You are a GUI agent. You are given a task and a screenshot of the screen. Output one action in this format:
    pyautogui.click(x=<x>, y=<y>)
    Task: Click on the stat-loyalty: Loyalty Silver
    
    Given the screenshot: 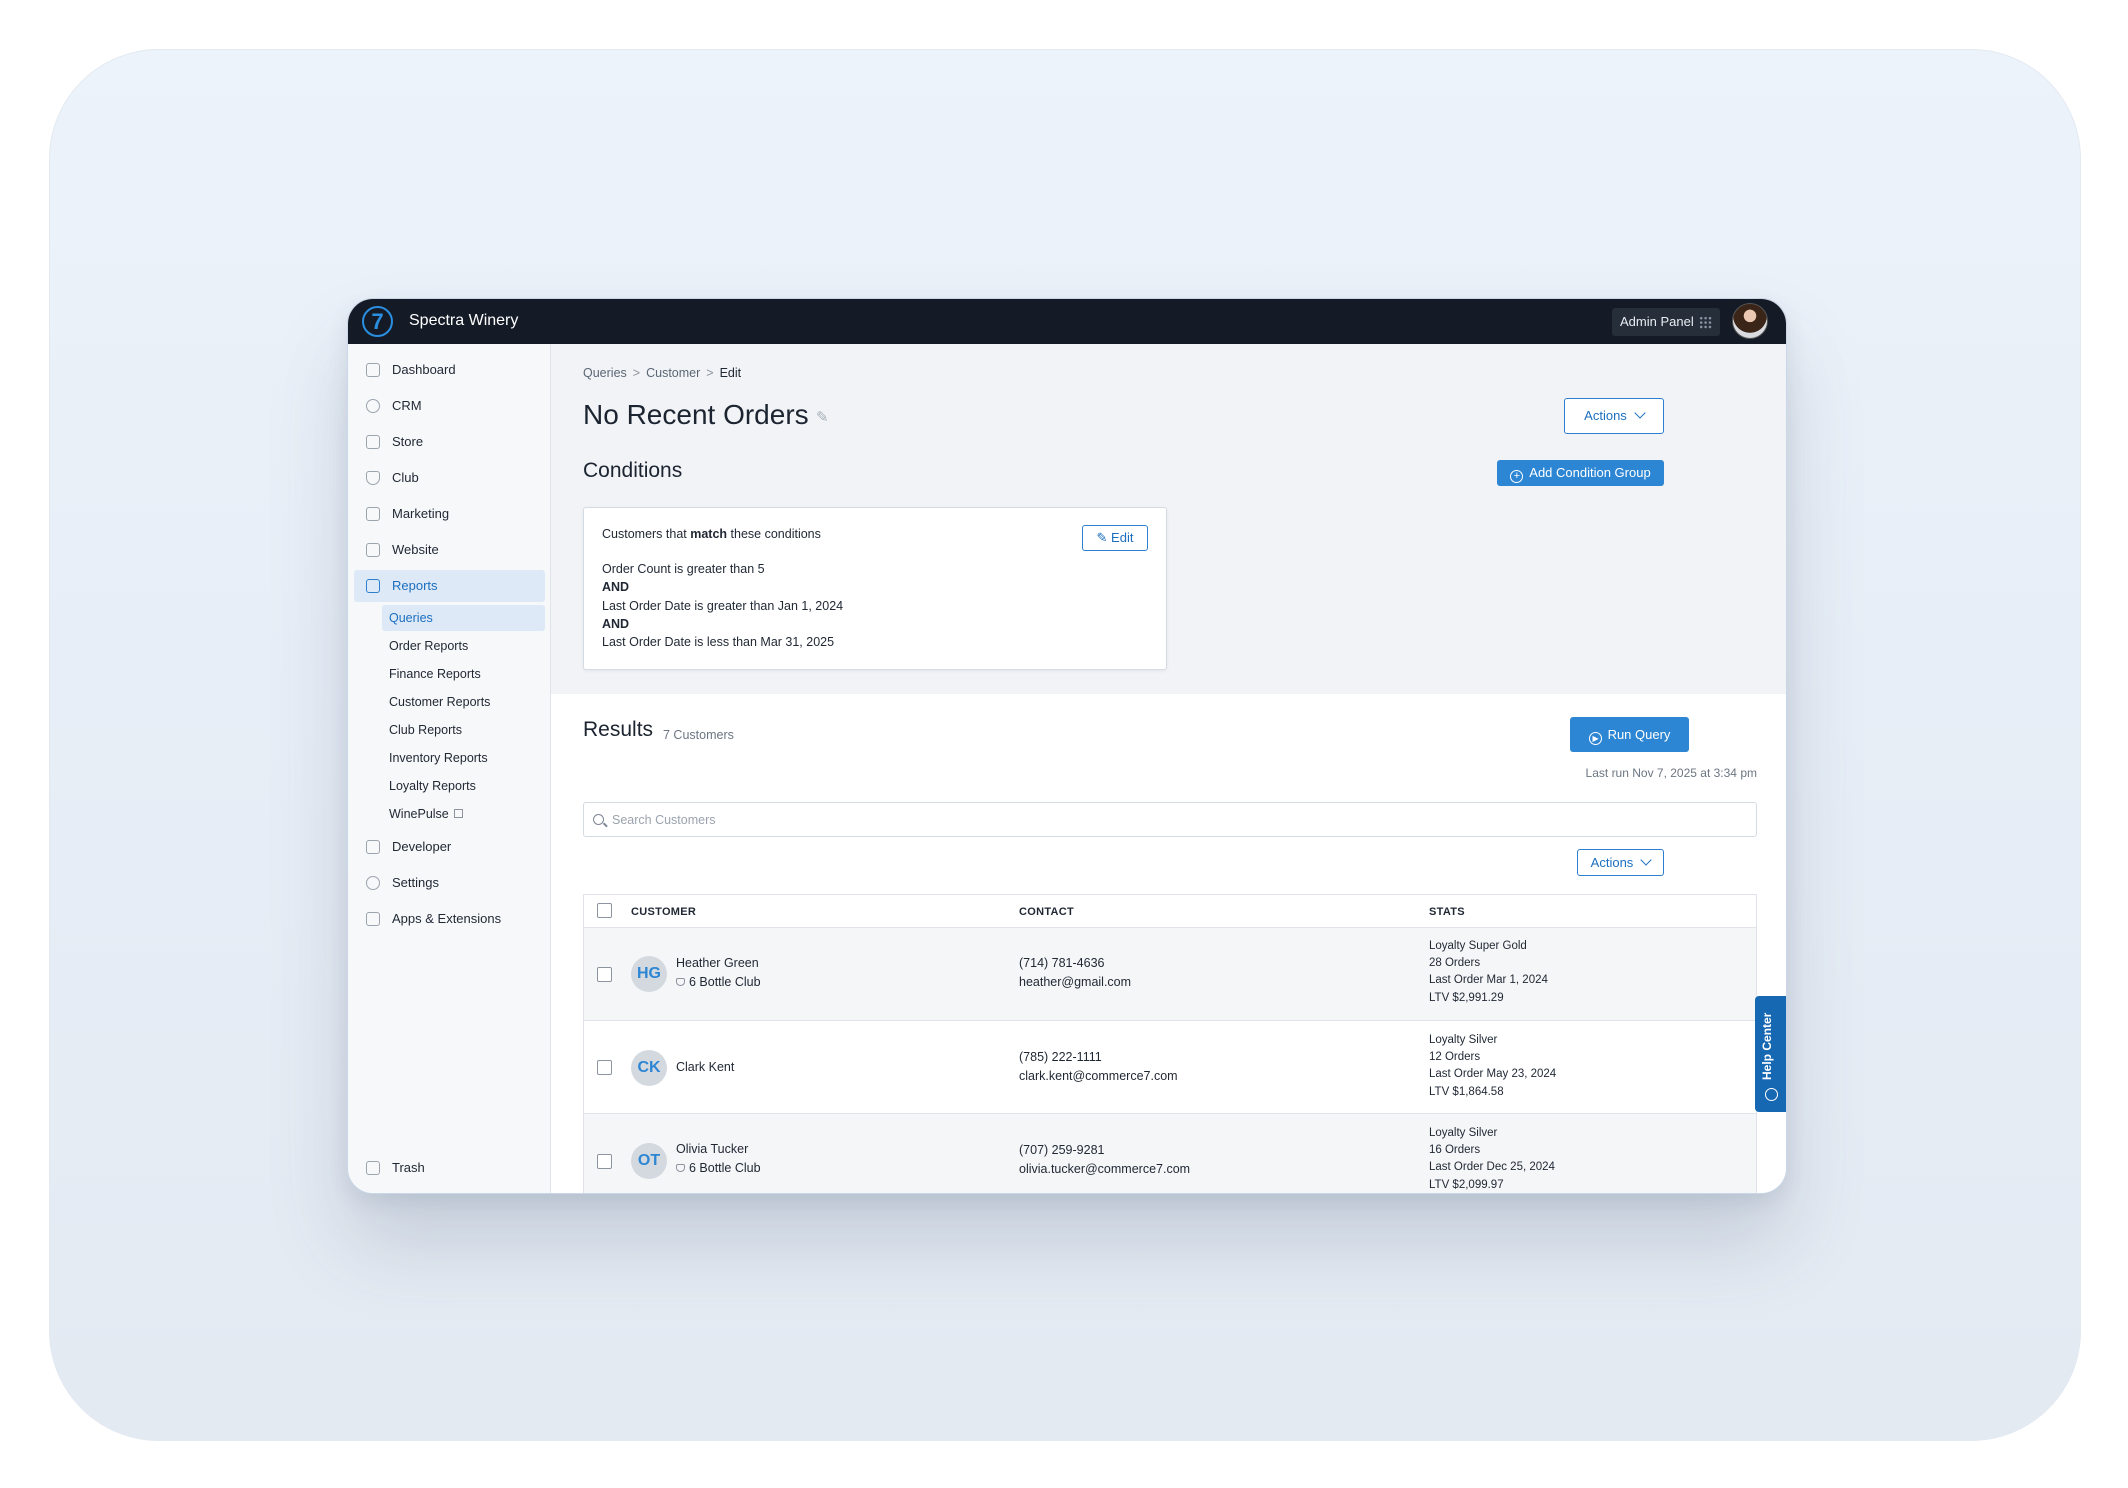 What is the action you would take?
    pyautogui.click(x=1463, y=1133)
    